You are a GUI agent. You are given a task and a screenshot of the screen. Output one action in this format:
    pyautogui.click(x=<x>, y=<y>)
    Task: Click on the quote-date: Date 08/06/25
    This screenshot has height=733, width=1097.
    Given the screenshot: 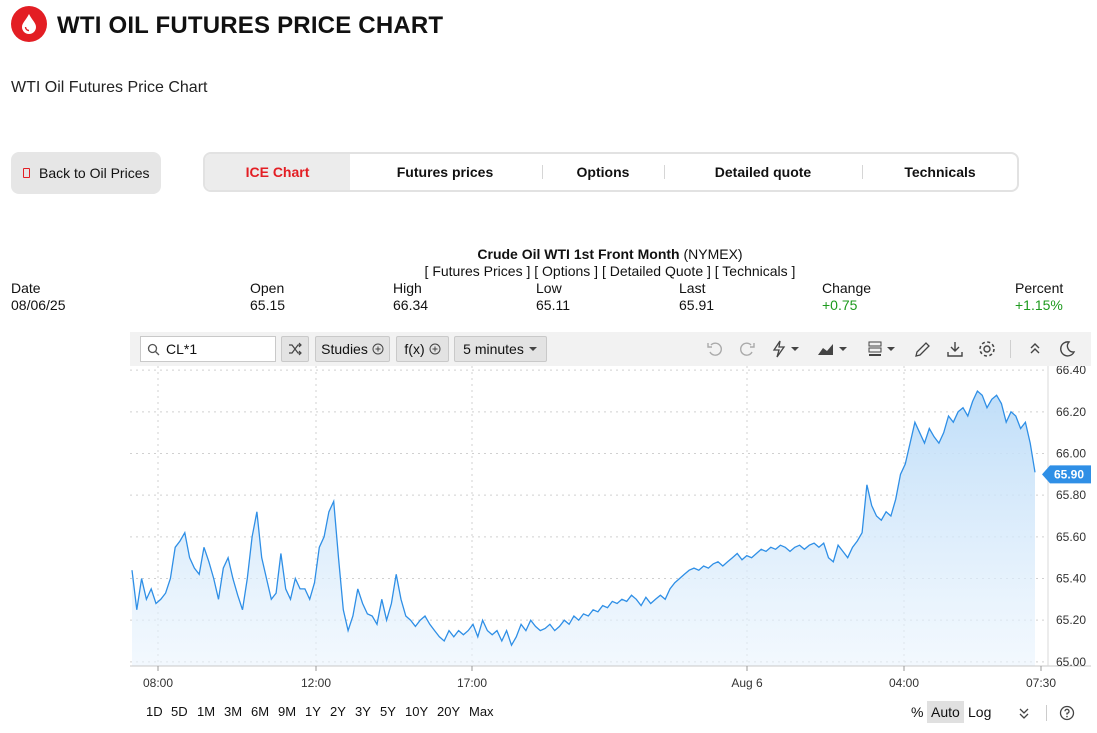 What is the action you would take?
    pyautogui.click(x=38, y=297)
    